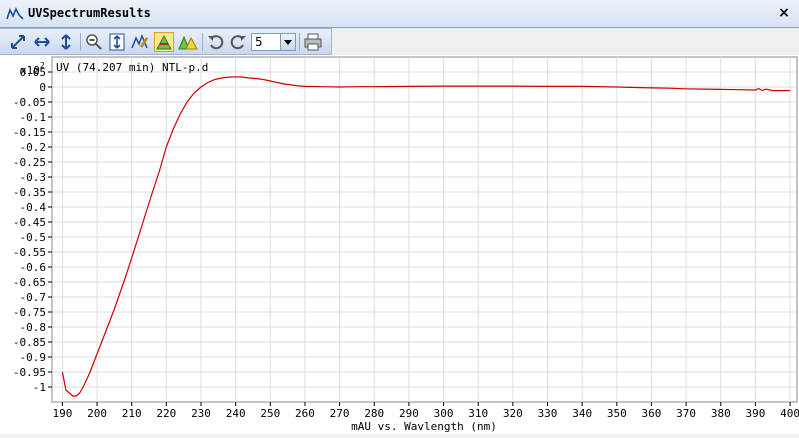 The image size is (799, 438). Describe the element at coordinates (33, 207) in the screenshot. I see `y-tick-label: -0.4` at that location.